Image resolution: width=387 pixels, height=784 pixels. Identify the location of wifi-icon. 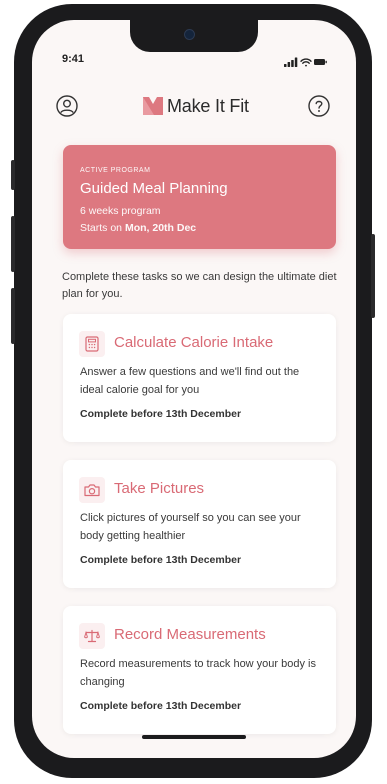
(306, 62).